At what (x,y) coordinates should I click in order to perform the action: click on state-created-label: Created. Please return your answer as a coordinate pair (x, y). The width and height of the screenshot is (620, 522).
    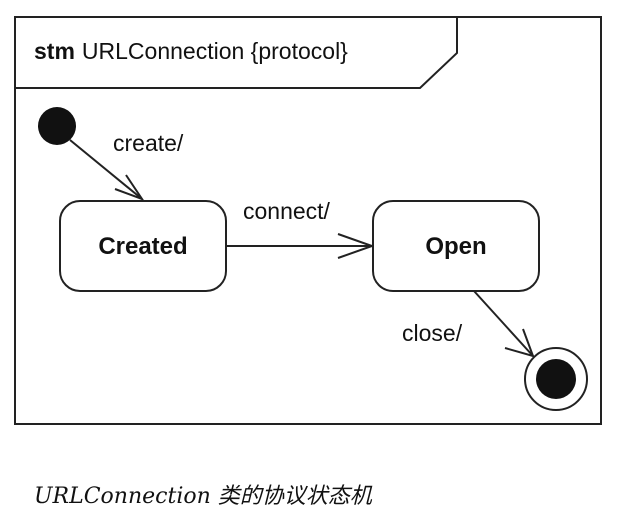
    Looking at the image, I should click on (142, 246).